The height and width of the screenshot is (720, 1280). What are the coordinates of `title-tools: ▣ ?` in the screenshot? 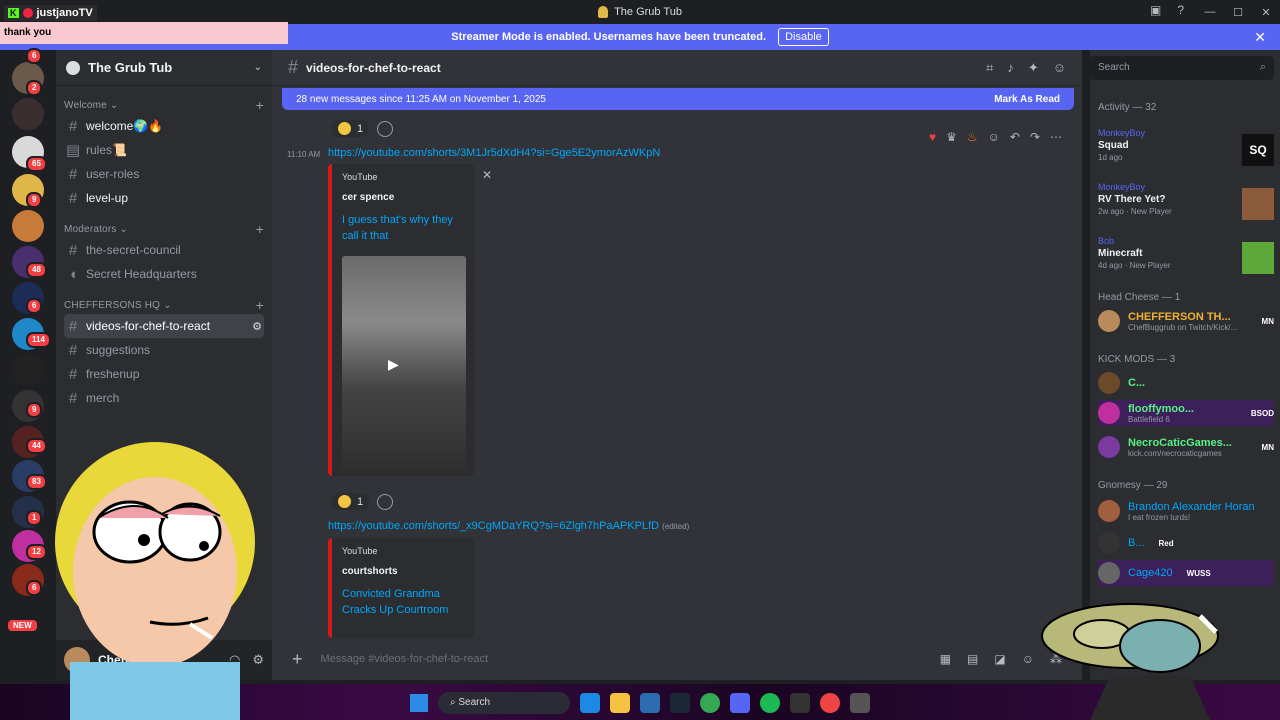 It's located at (1167, 10).